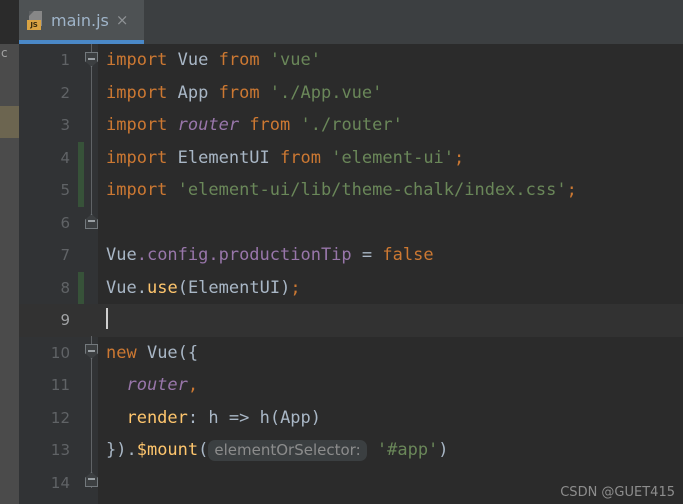 The width and height of the screenshot is (683, 504). What do you see at coordinates (60, 450) in the screenshot?
I see `line-number: 13` at bounding box center [60, 450].